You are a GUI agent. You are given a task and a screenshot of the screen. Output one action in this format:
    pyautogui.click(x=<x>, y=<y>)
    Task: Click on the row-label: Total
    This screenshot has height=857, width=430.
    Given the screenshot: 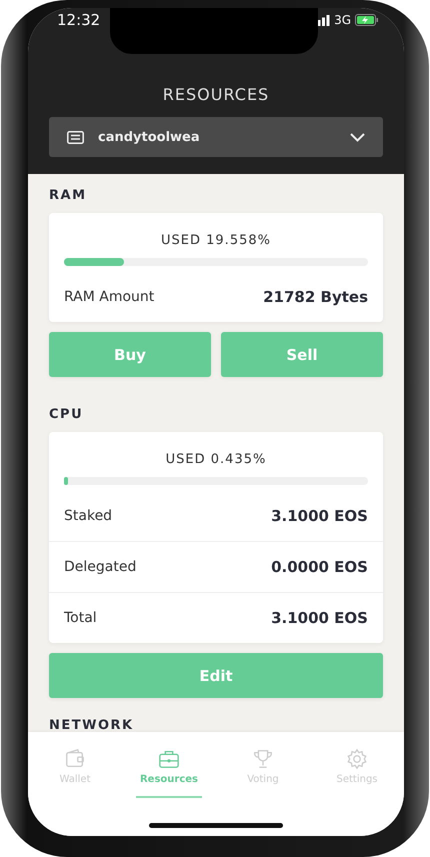 What is the action you would take?
    pyautogui.click(x=80, y=618)
    